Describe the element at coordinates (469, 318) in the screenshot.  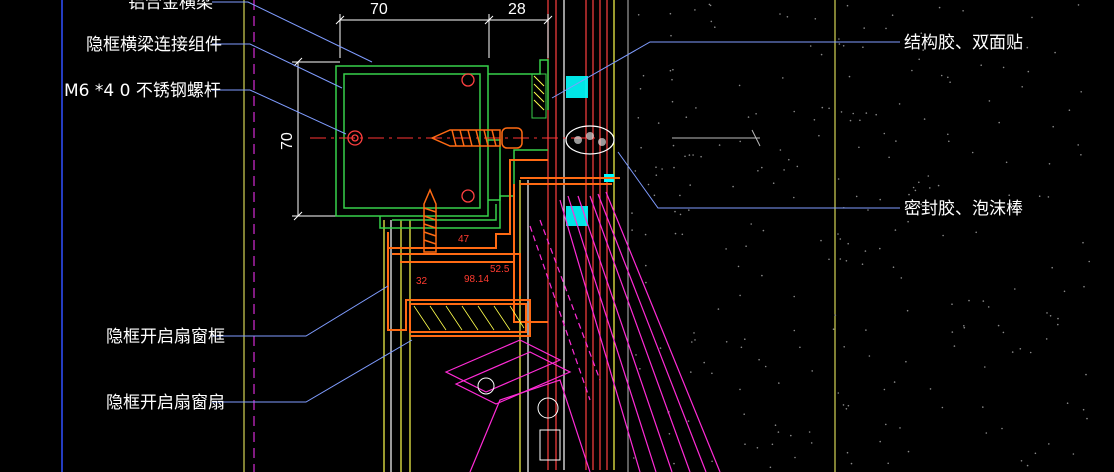
I see `sash-insulation-hatch` at that location.